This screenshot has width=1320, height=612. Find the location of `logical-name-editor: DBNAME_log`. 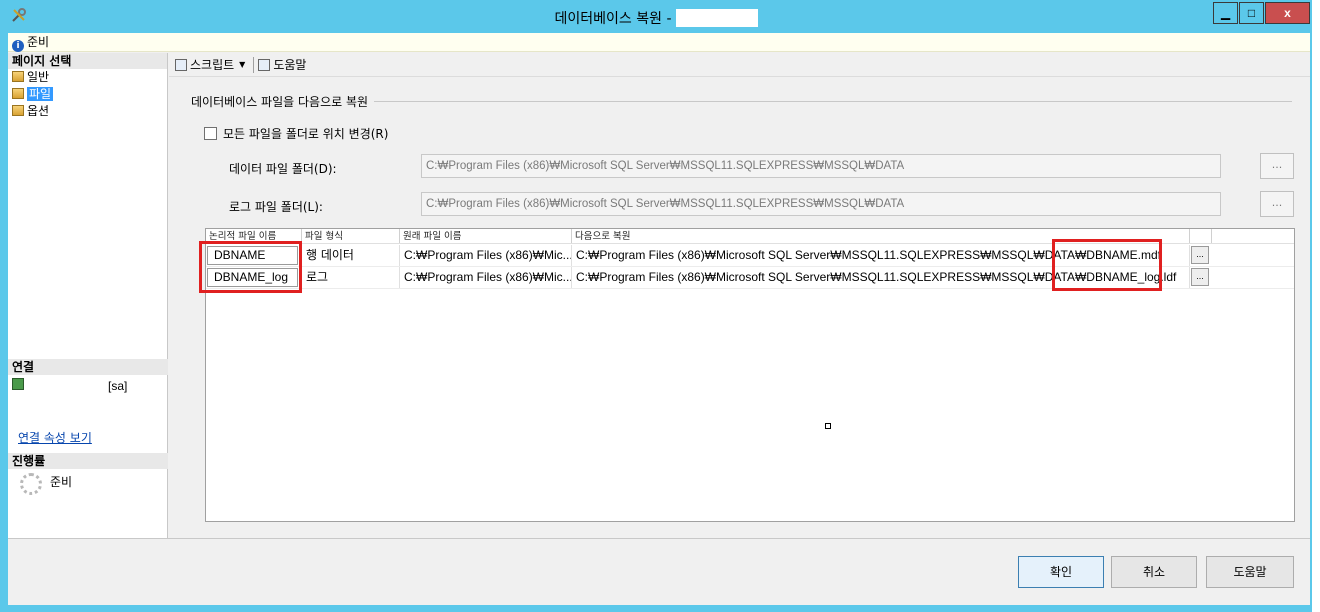

logical-name-editor: DBNAME_log is located at coordinates (252, 277).